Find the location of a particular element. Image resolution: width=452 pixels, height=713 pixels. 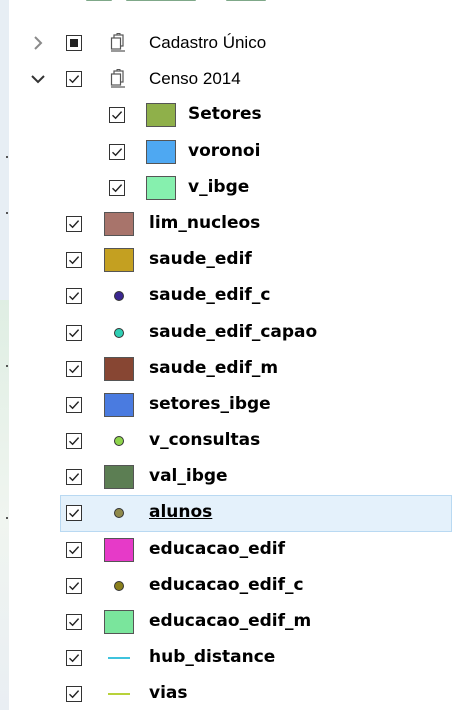

layer-row: vias is located at coordinates (226, 694).